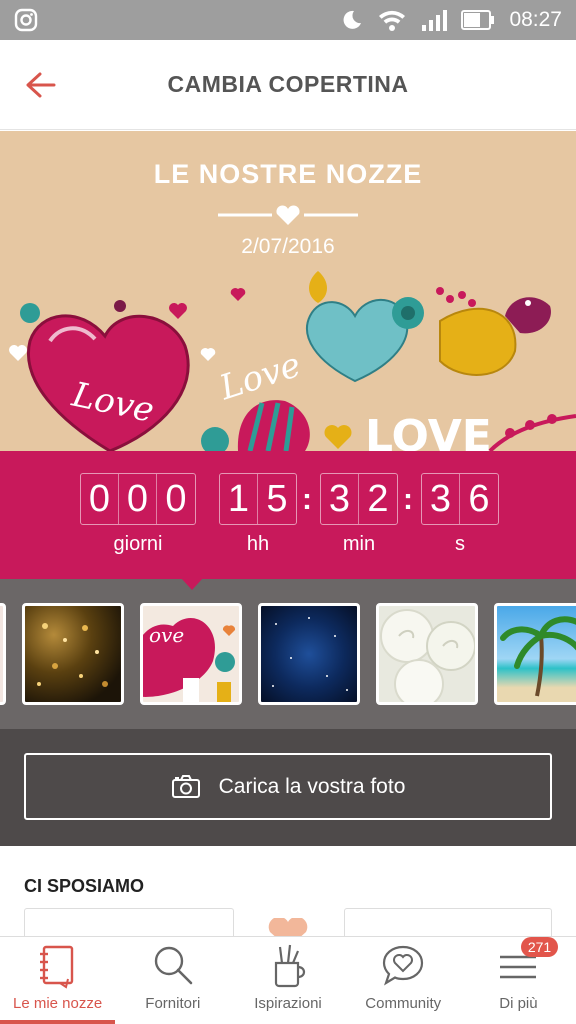  Describe the element at coordinates (138, 544) in the screenshot. I see `days-label: giorni` at that location.